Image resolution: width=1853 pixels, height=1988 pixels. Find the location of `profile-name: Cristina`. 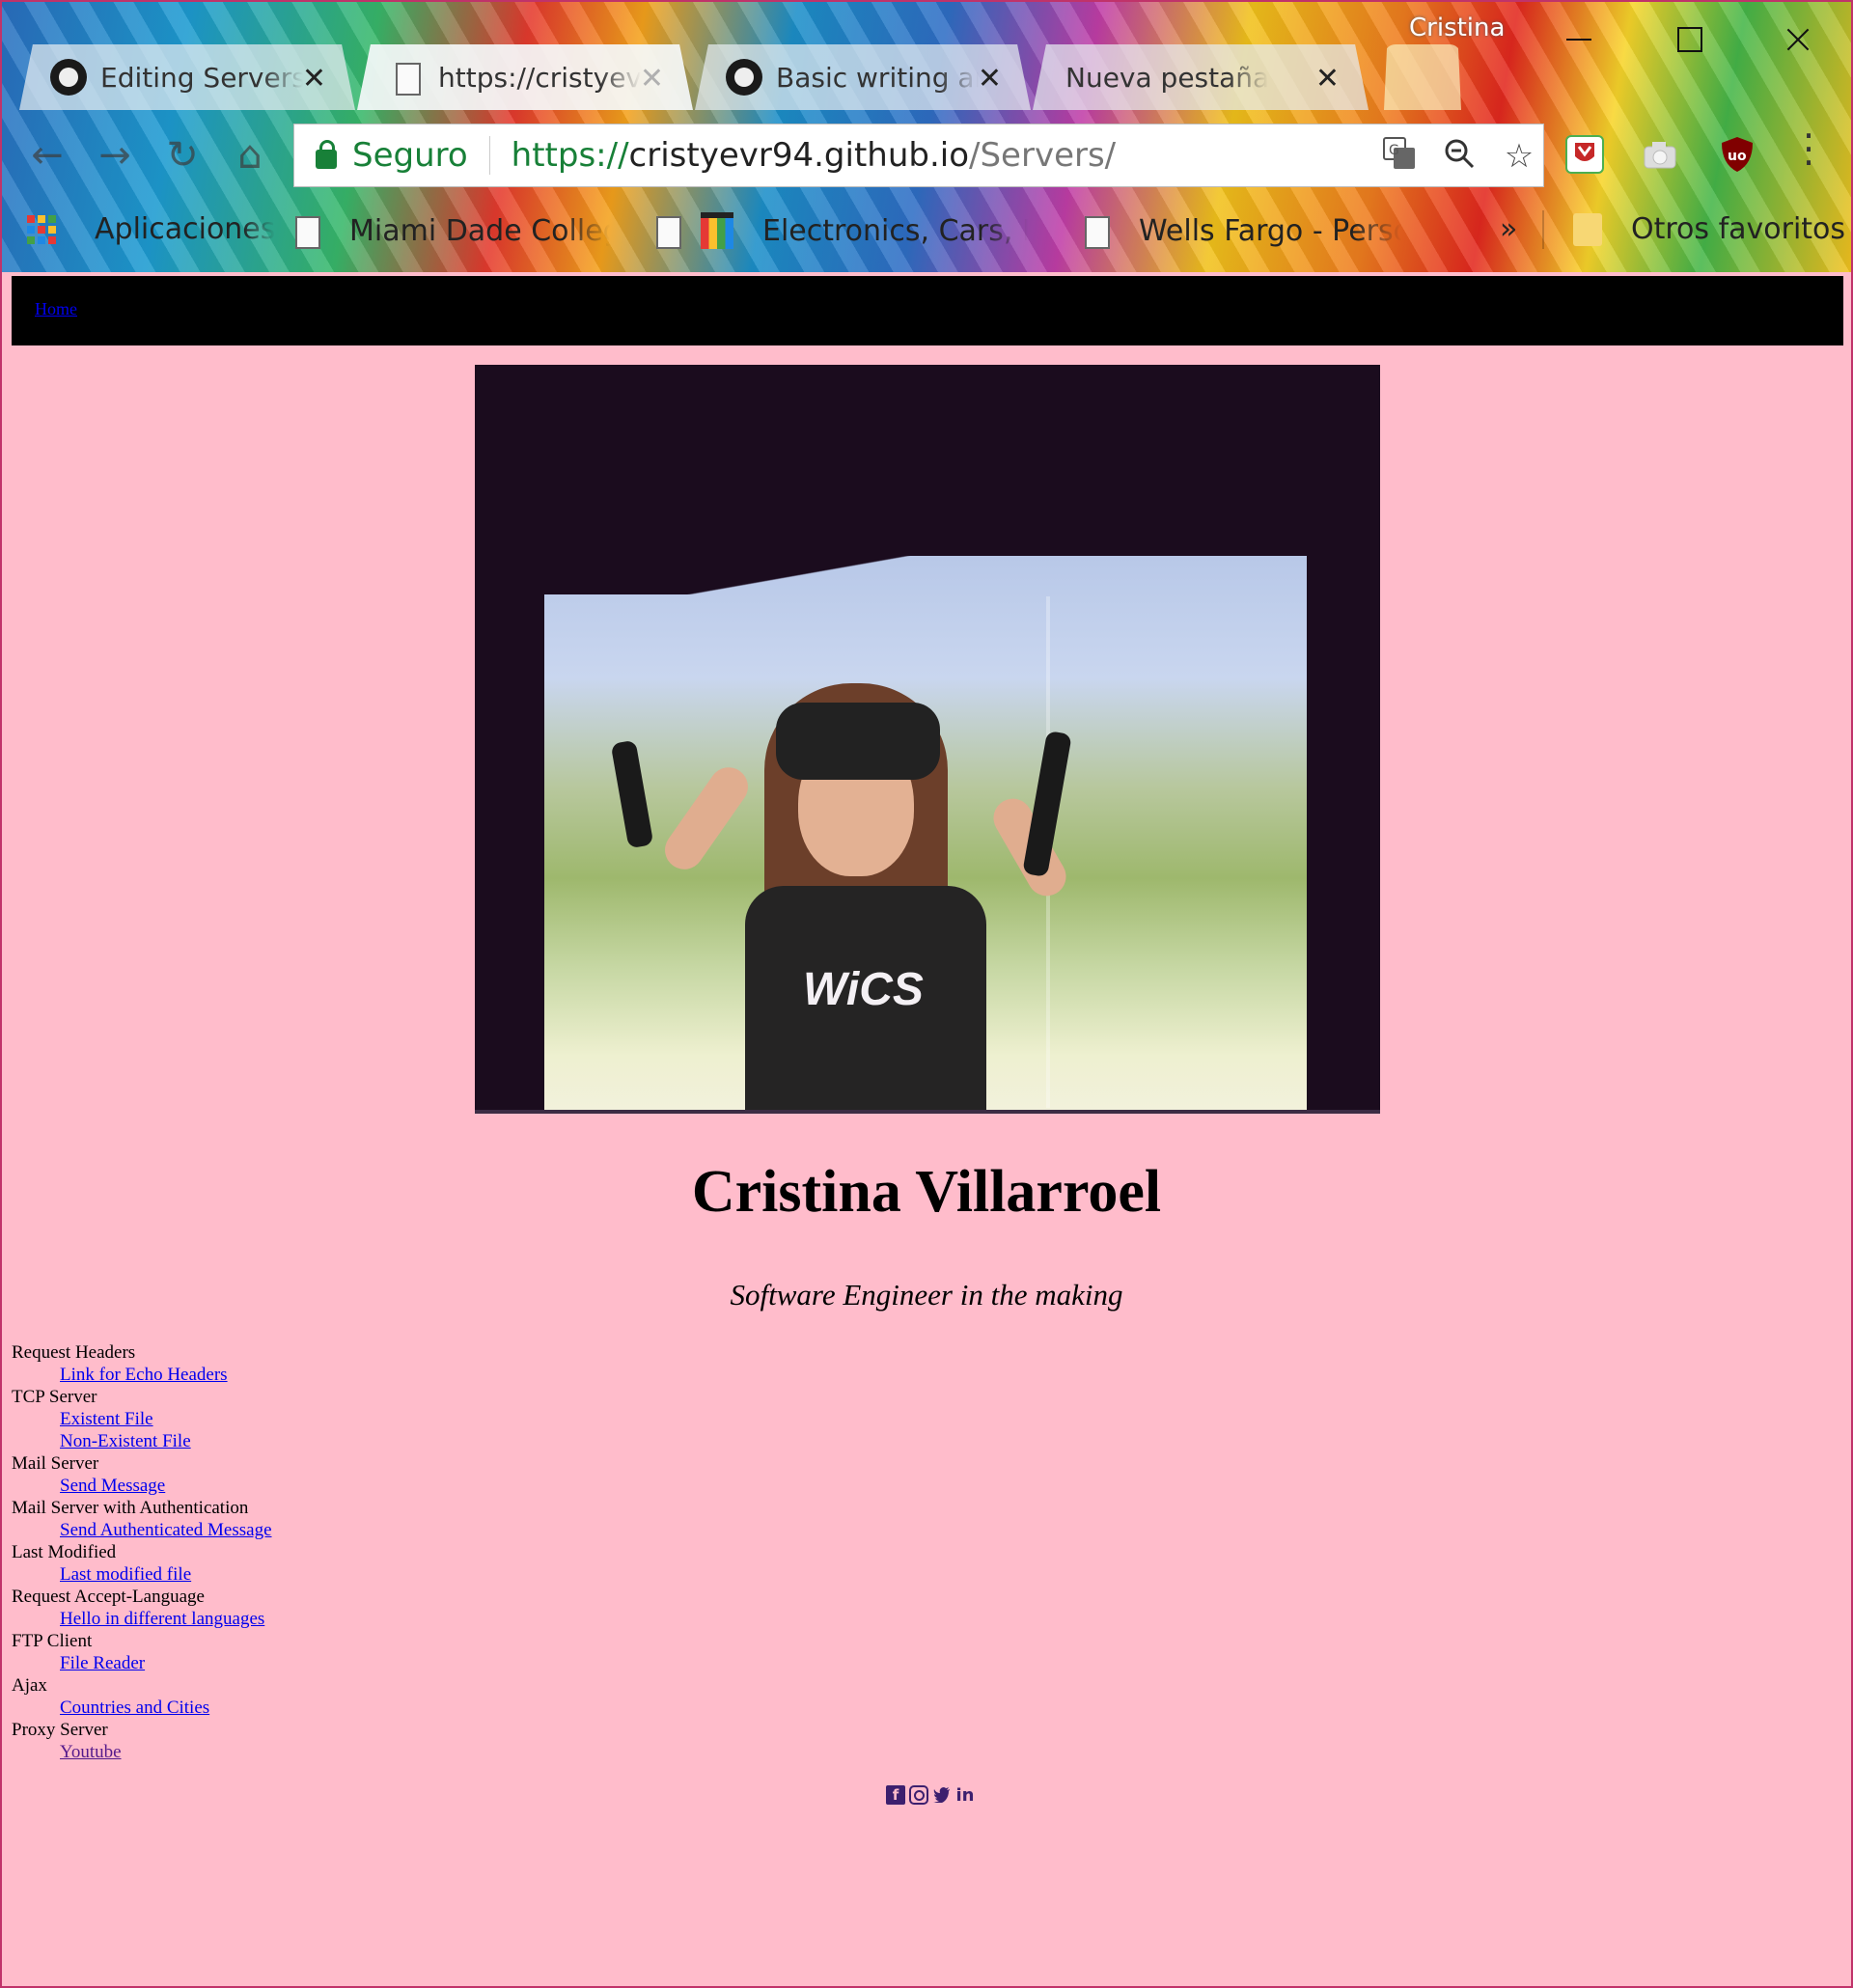

profile-name: Cristina is located at coordinates (1457, 28).